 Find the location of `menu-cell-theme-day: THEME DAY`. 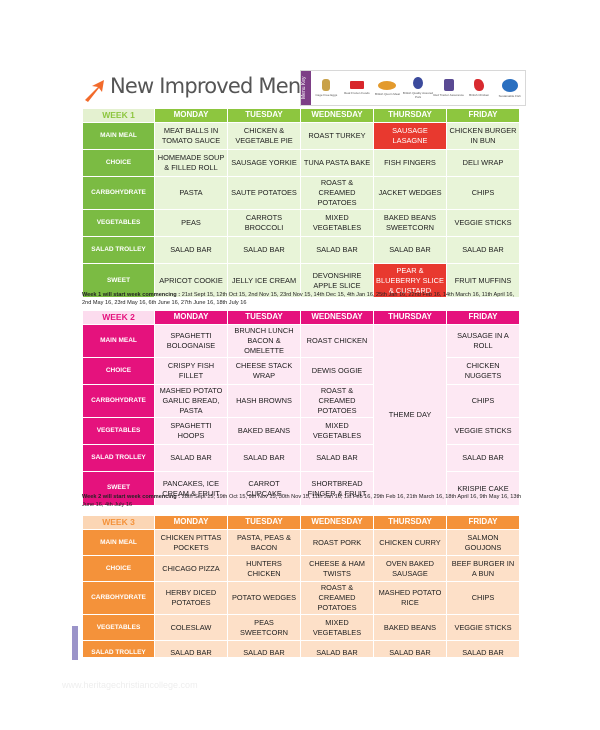

menu-cell-theme-day: THEME DAY is located at coordinates (410, 415).